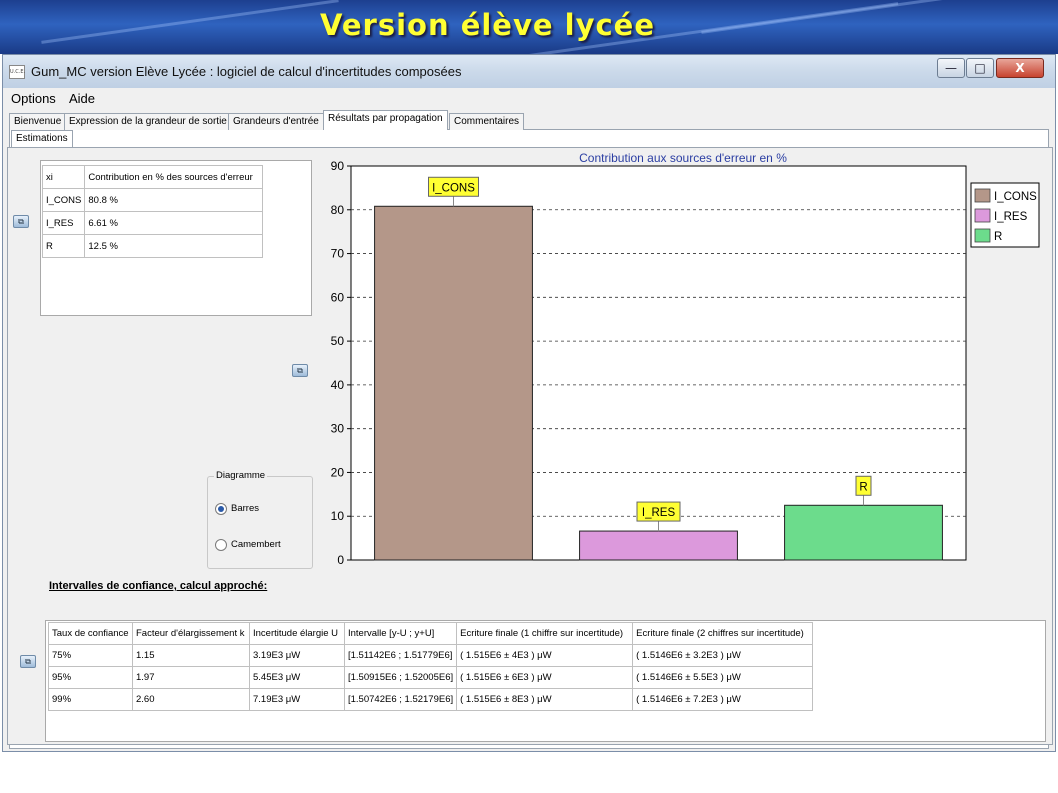  What do you see at coordinates (400, 633) in the screenshot?
I see `column-header: Intervalle [y-U ; y+U]` at bounding box center [400, 633].